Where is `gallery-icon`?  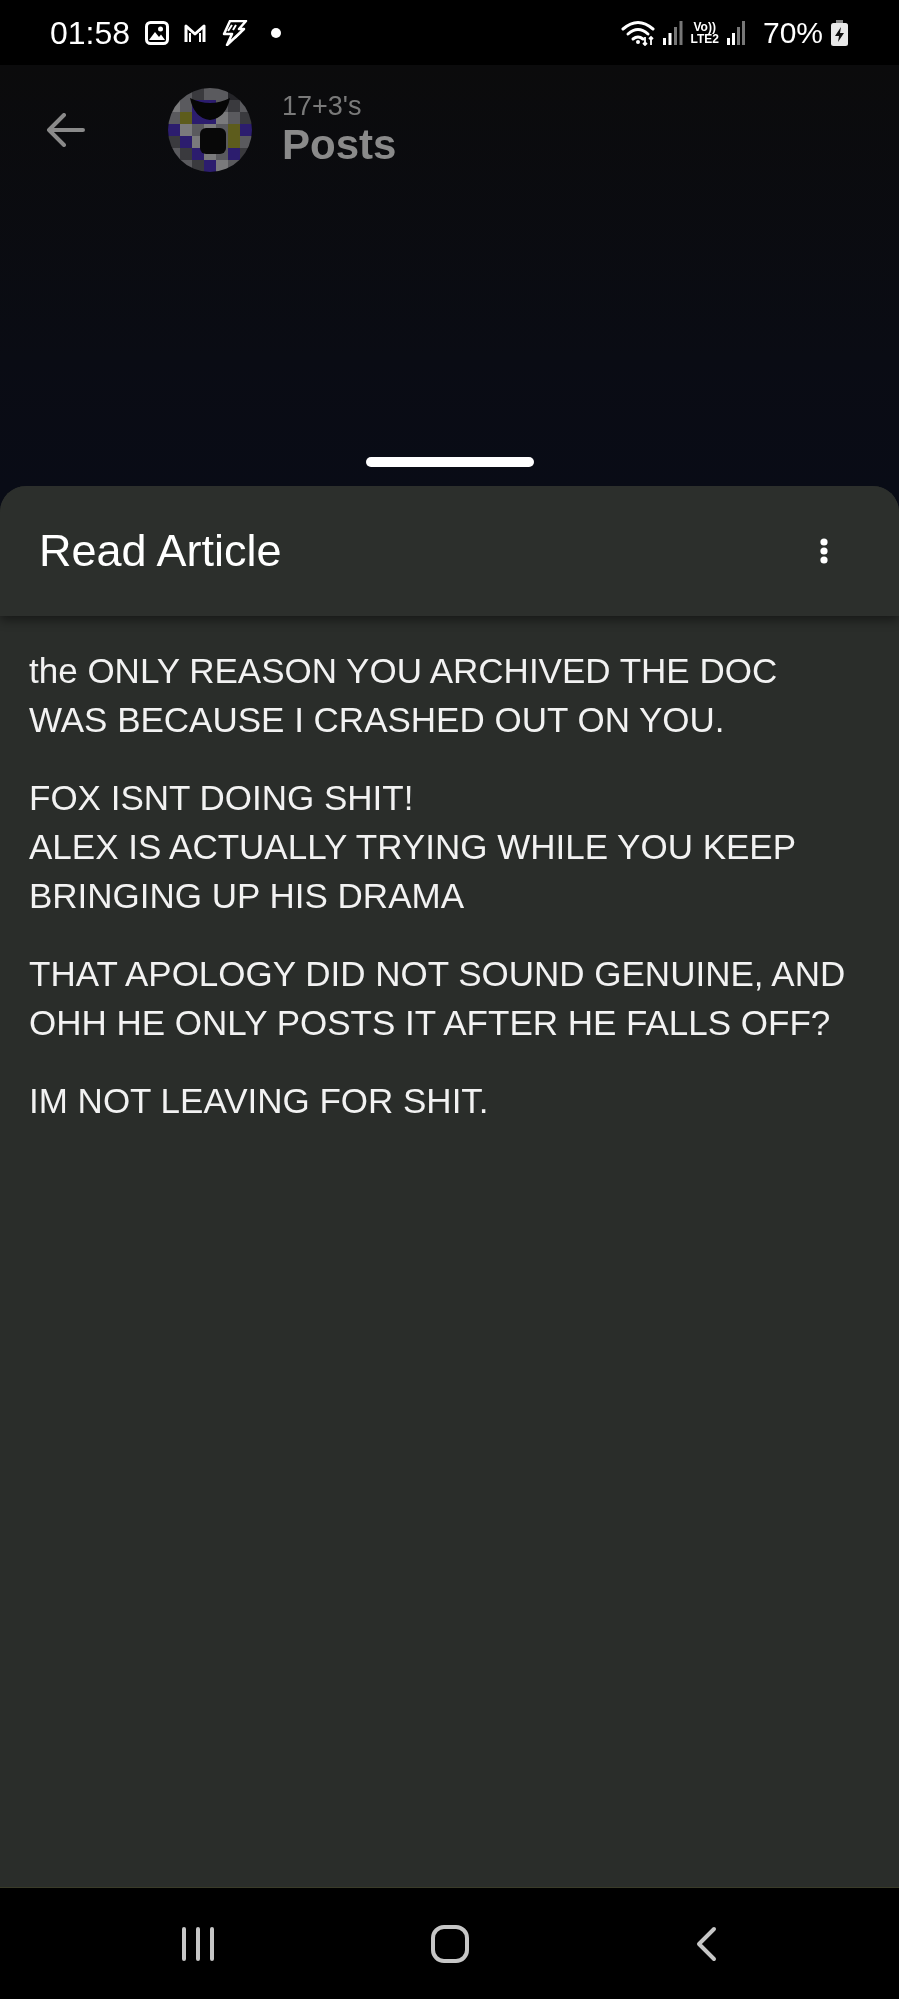
gallery-icon is located at coordinates (157, 32).